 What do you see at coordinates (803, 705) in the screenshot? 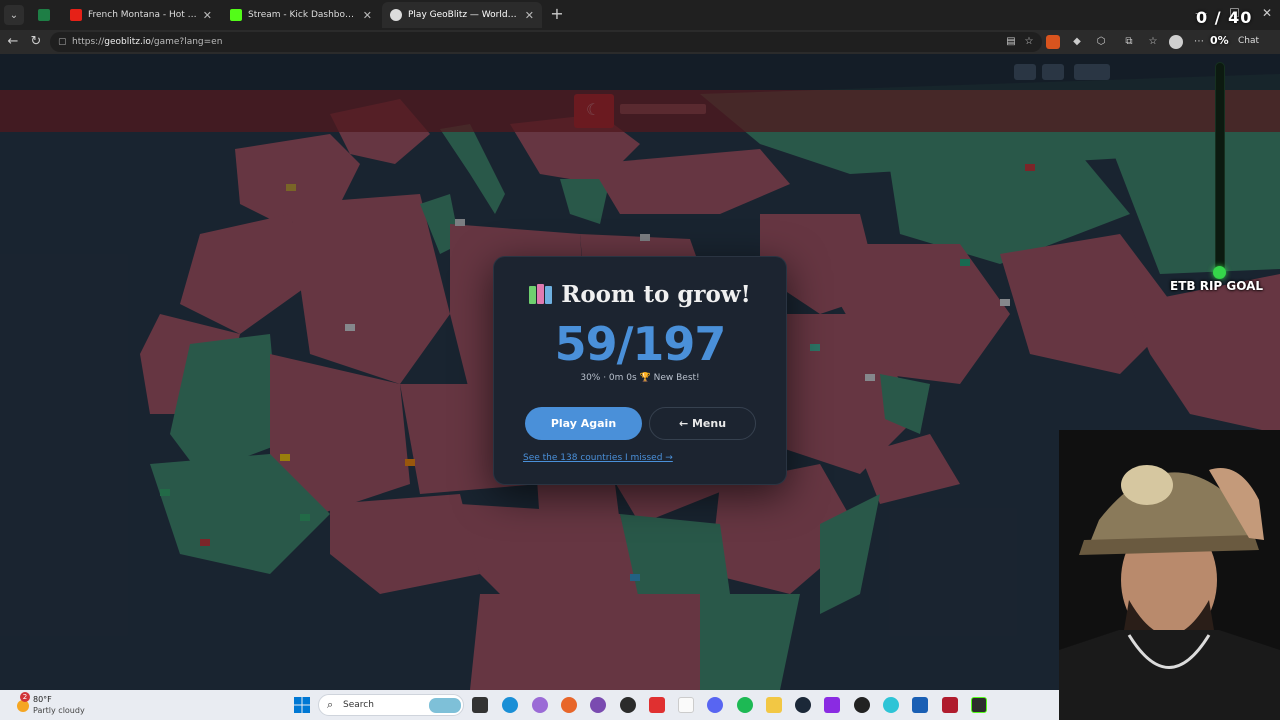
I see `steam-icon` at bounding box center [803, 705].